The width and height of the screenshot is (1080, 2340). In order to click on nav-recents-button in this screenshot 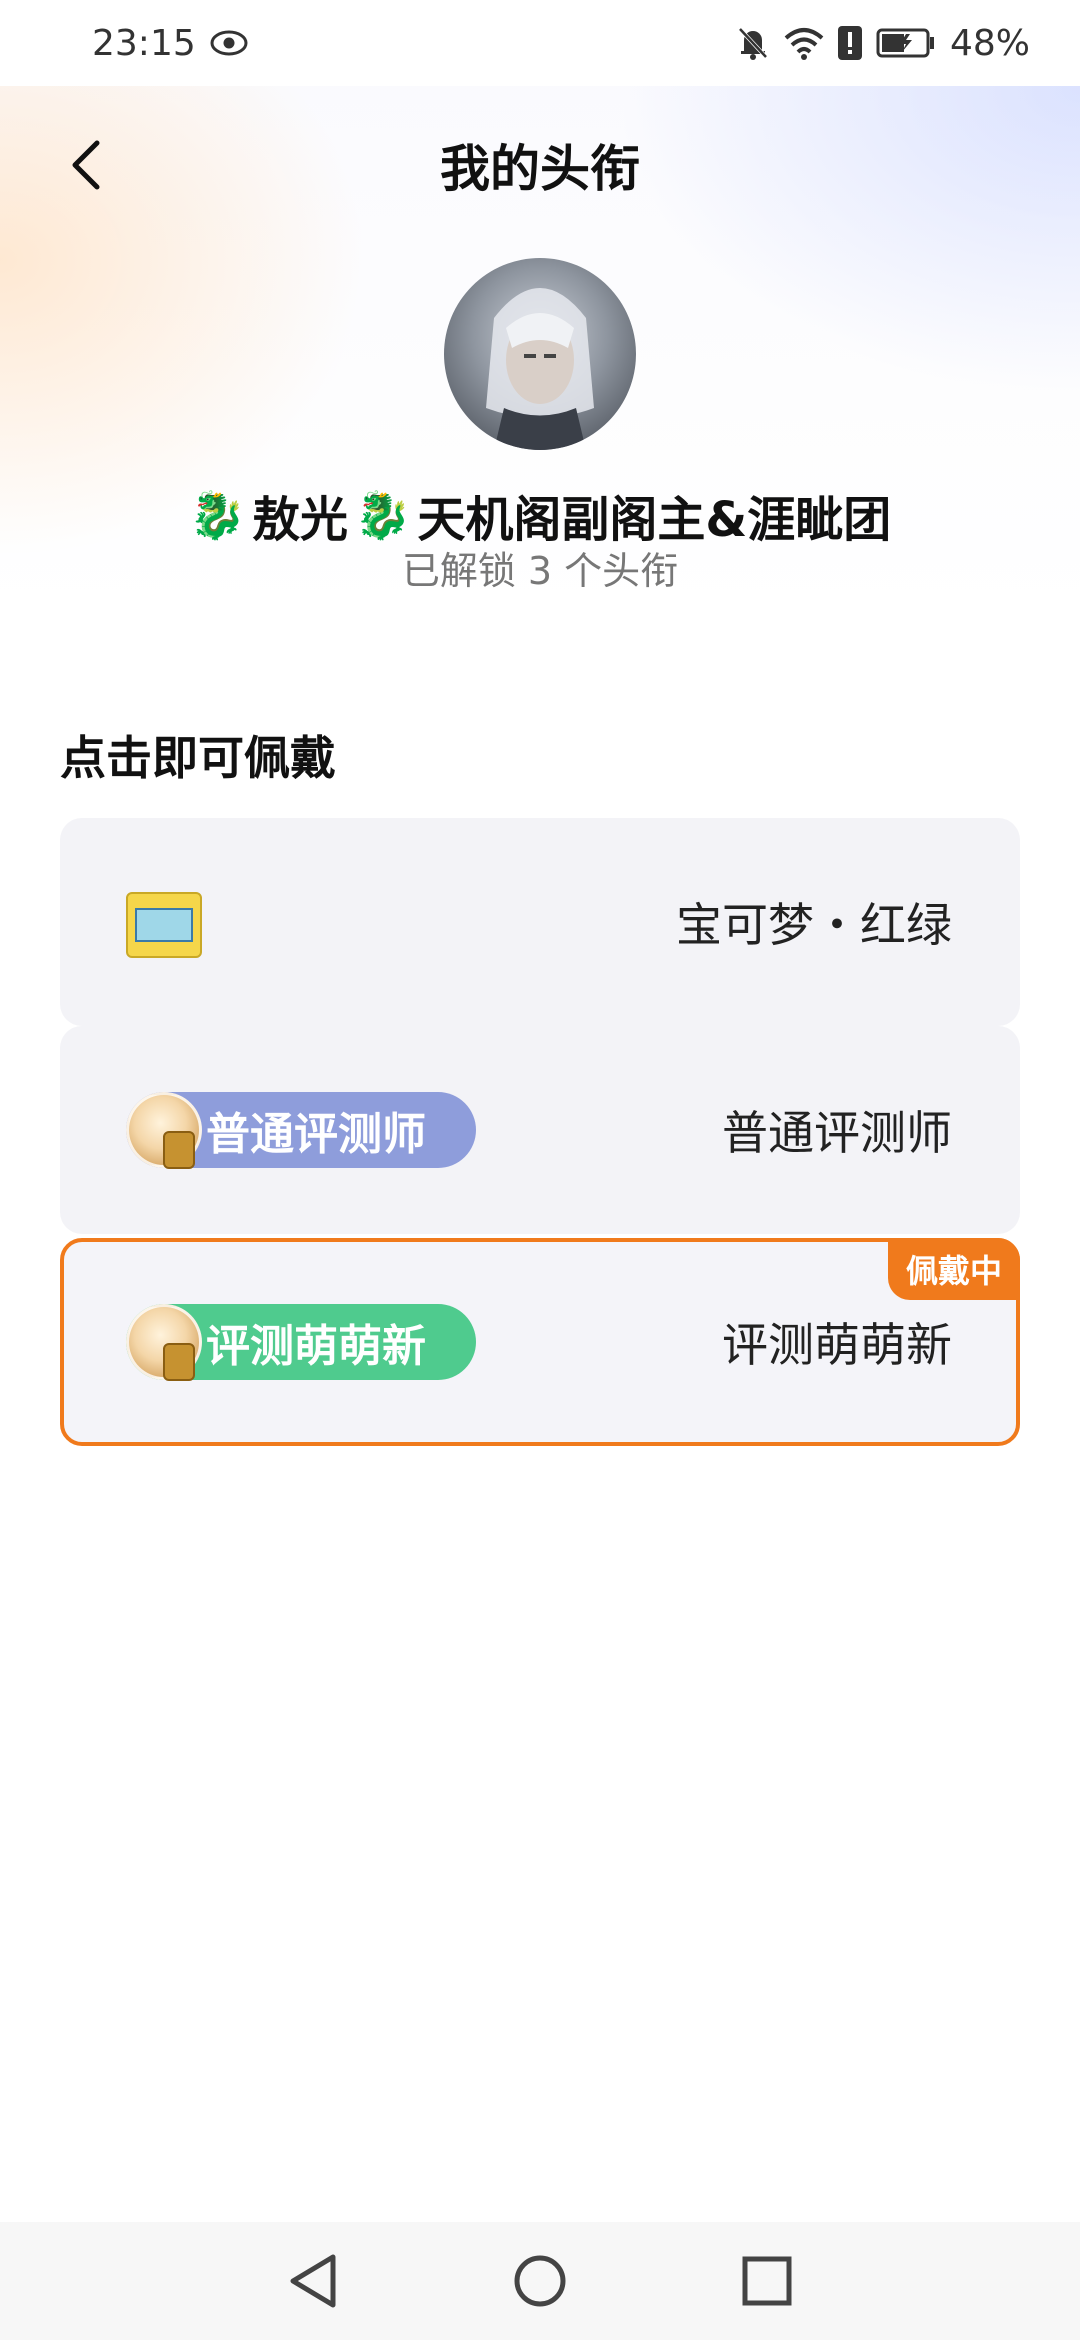, I will do `click(767, 2281)`.